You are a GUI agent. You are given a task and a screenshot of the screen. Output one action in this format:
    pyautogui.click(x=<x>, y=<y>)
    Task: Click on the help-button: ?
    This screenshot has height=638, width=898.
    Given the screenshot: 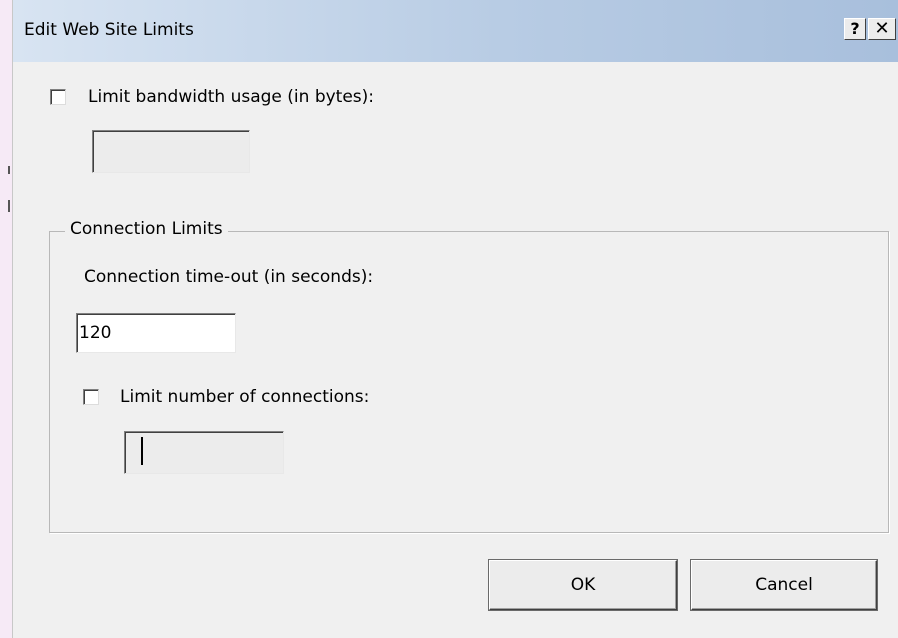 What is the action you would take?
    pyautogui.click(x=855, y=29)
    